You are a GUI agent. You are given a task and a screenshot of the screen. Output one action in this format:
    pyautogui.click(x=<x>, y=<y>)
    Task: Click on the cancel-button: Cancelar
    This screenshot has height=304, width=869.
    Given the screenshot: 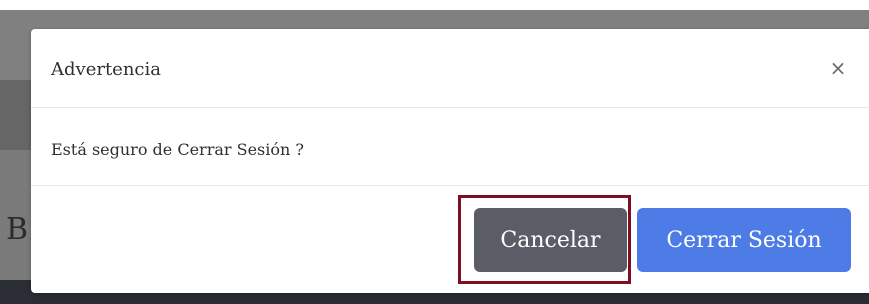 What is the action you would take?
    pyautogui.click(x=550, y=240)
    